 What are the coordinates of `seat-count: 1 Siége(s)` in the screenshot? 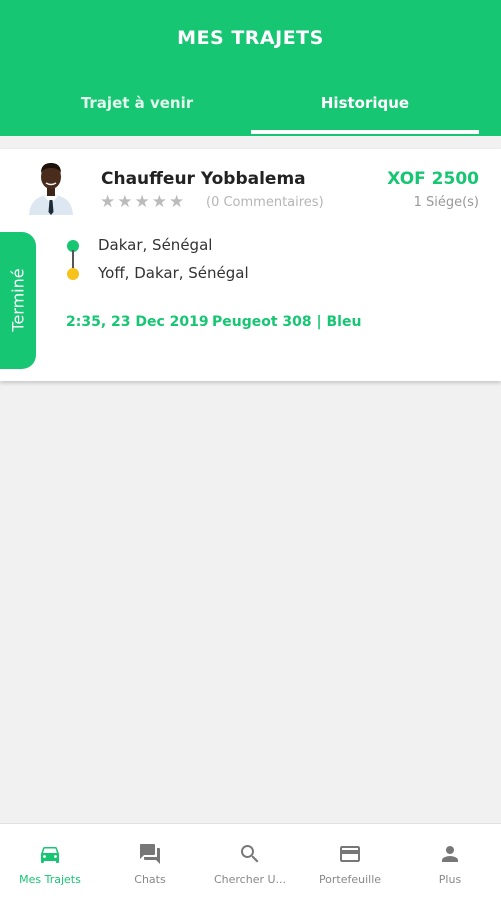 It's located at (446, 202).